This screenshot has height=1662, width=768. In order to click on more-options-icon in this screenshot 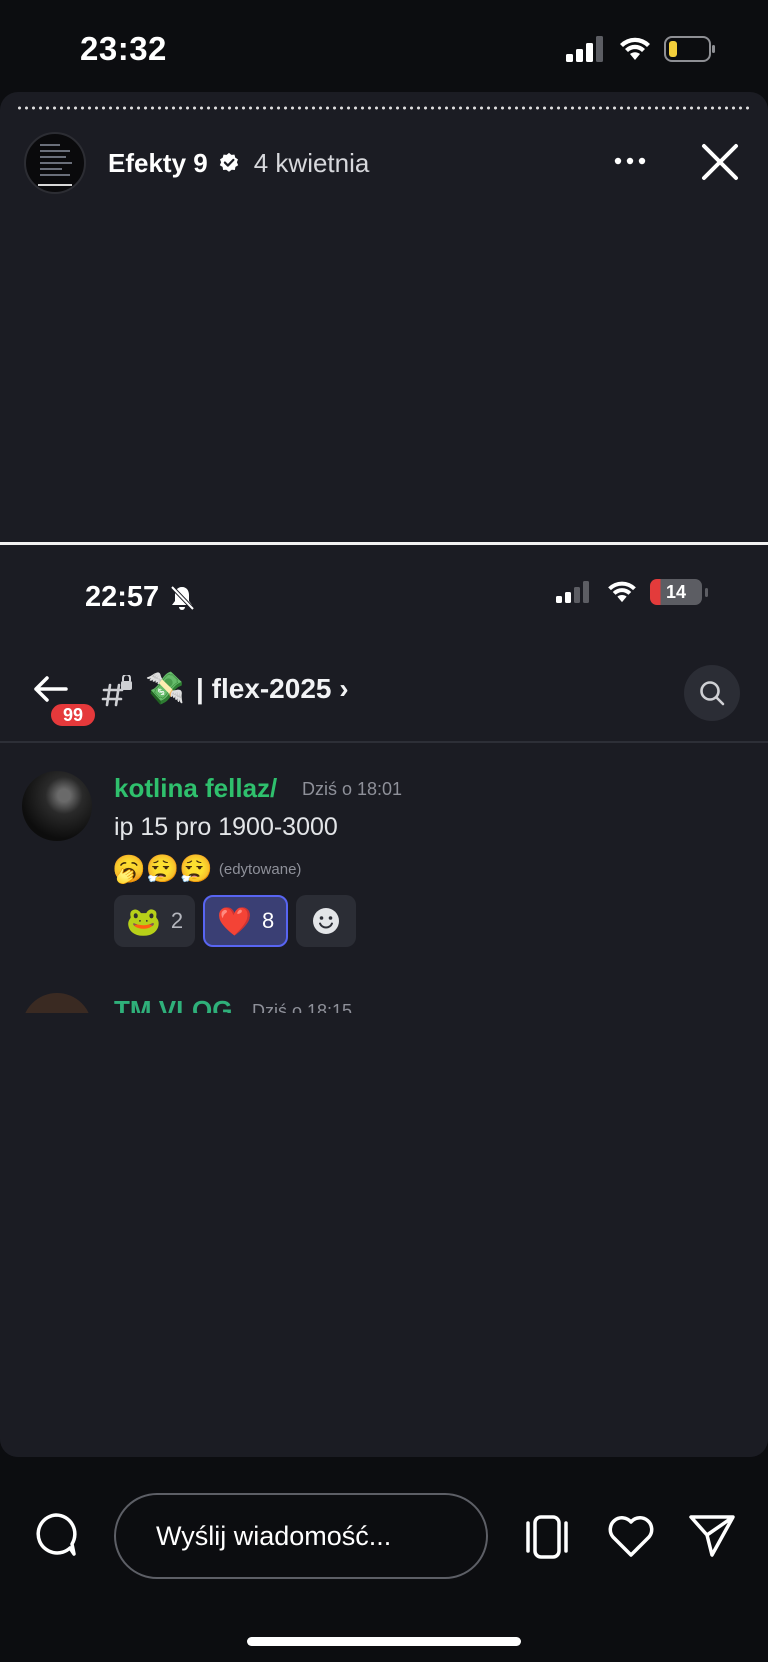, I will do `click(630, 161)`.